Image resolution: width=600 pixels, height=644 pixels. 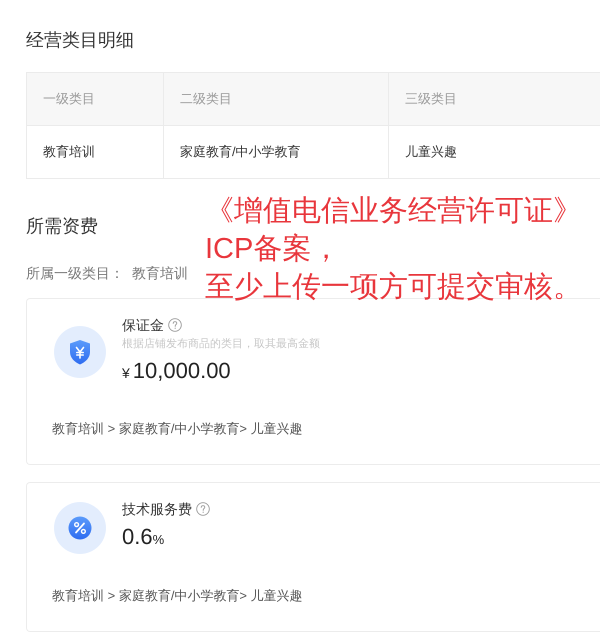 I want to click on annotation-text: 至少上传一项方可提交审核。, so click(x=393, y=287).